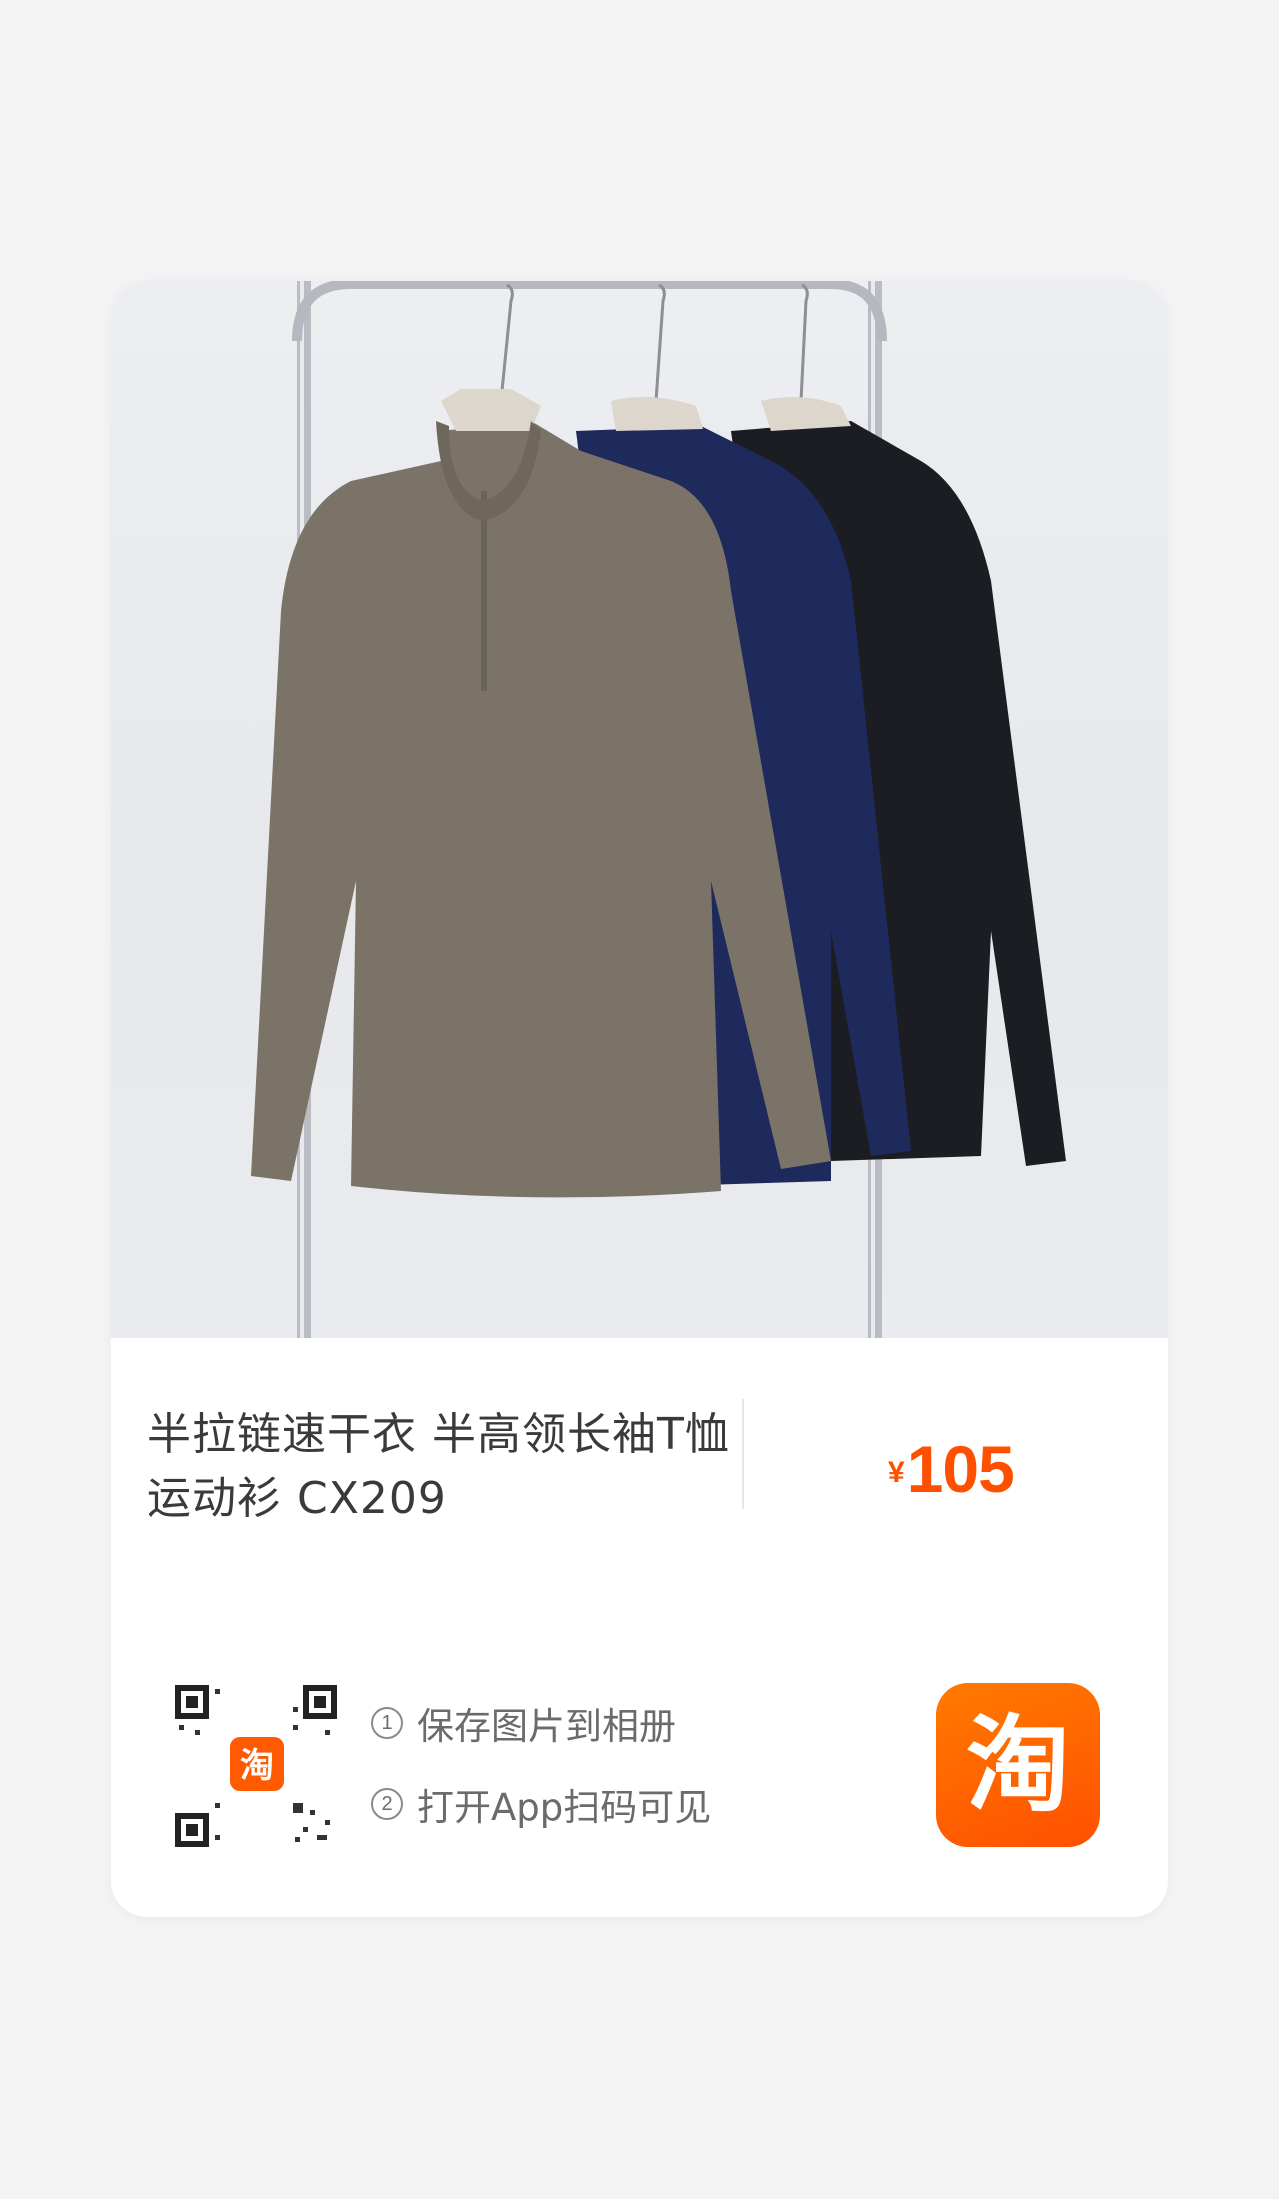 The height and width of the screenshot is (2199, 1279). Describe the element at coordinates (564, 1807) in the screenshot. I see `step-text-2: 打开App扫码可见` at that location.